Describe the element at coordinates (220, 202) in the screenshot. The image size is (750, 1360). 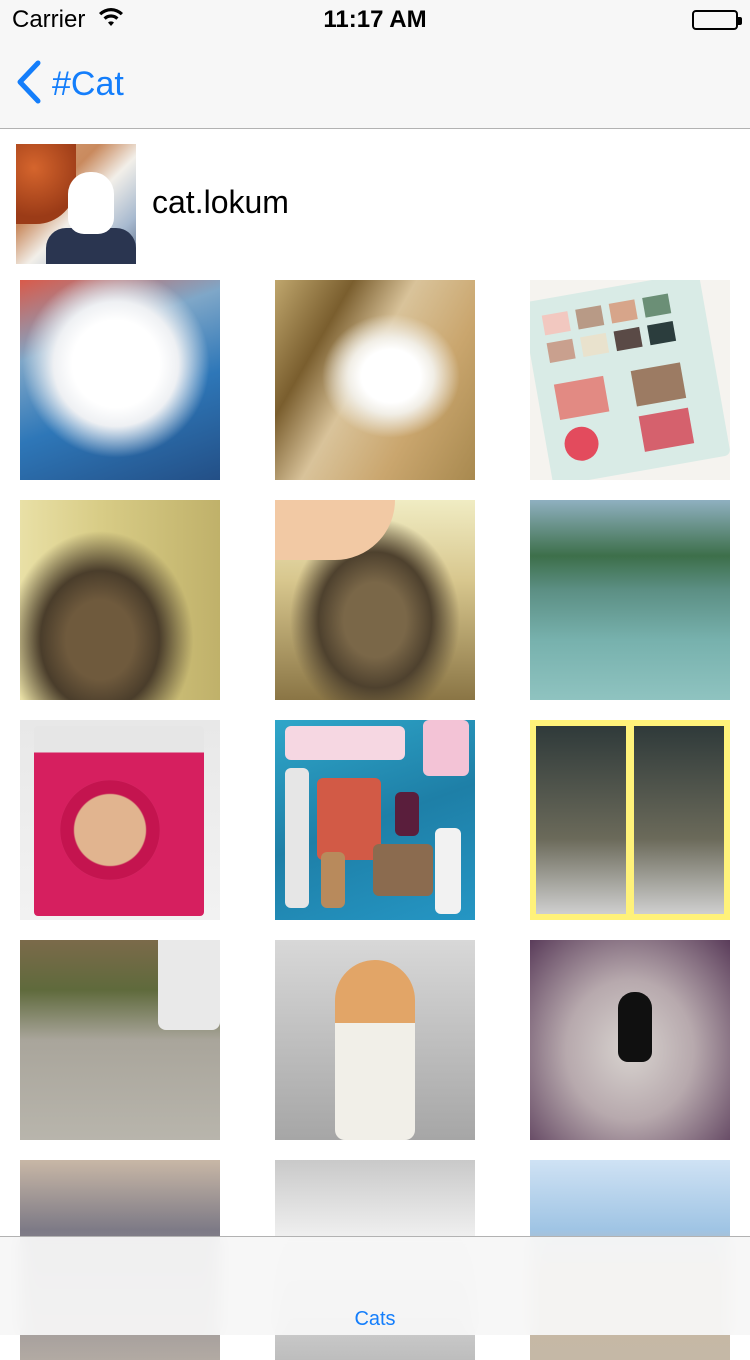
I see `username: cat.lokum` at that location.